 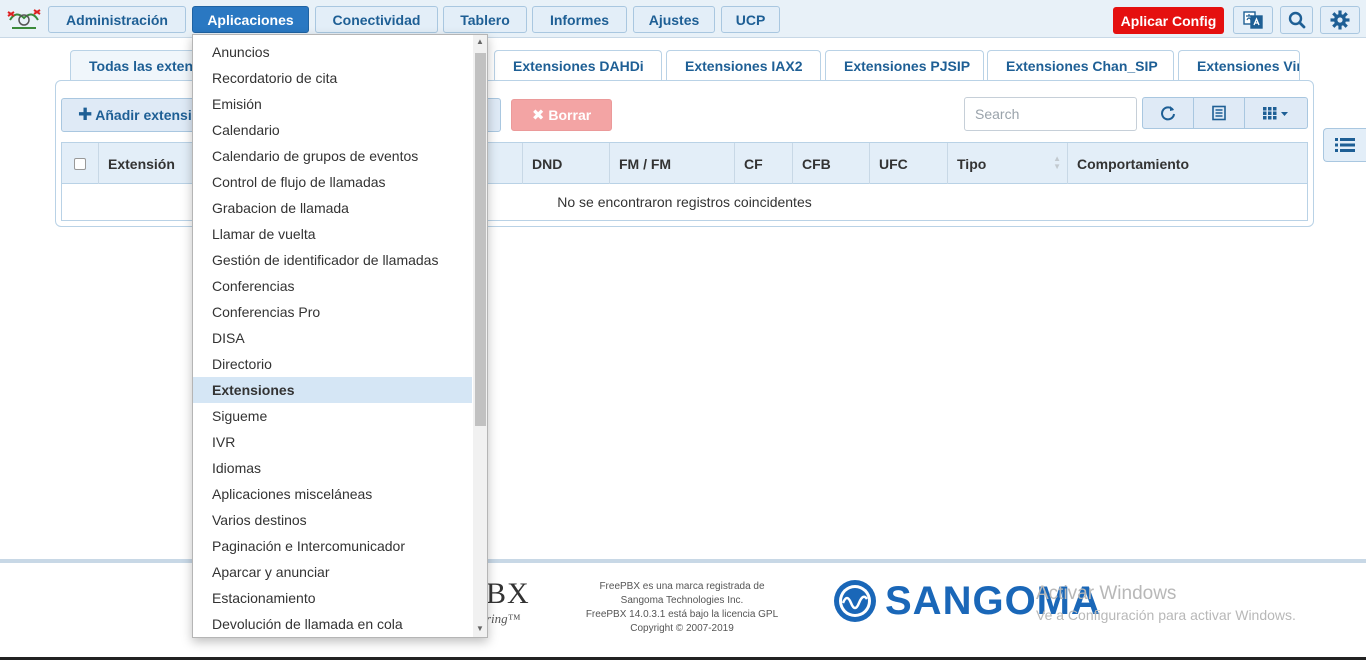 I want to click on freepbx-tagline-fragment: ring™, so click(x=503, y=618).